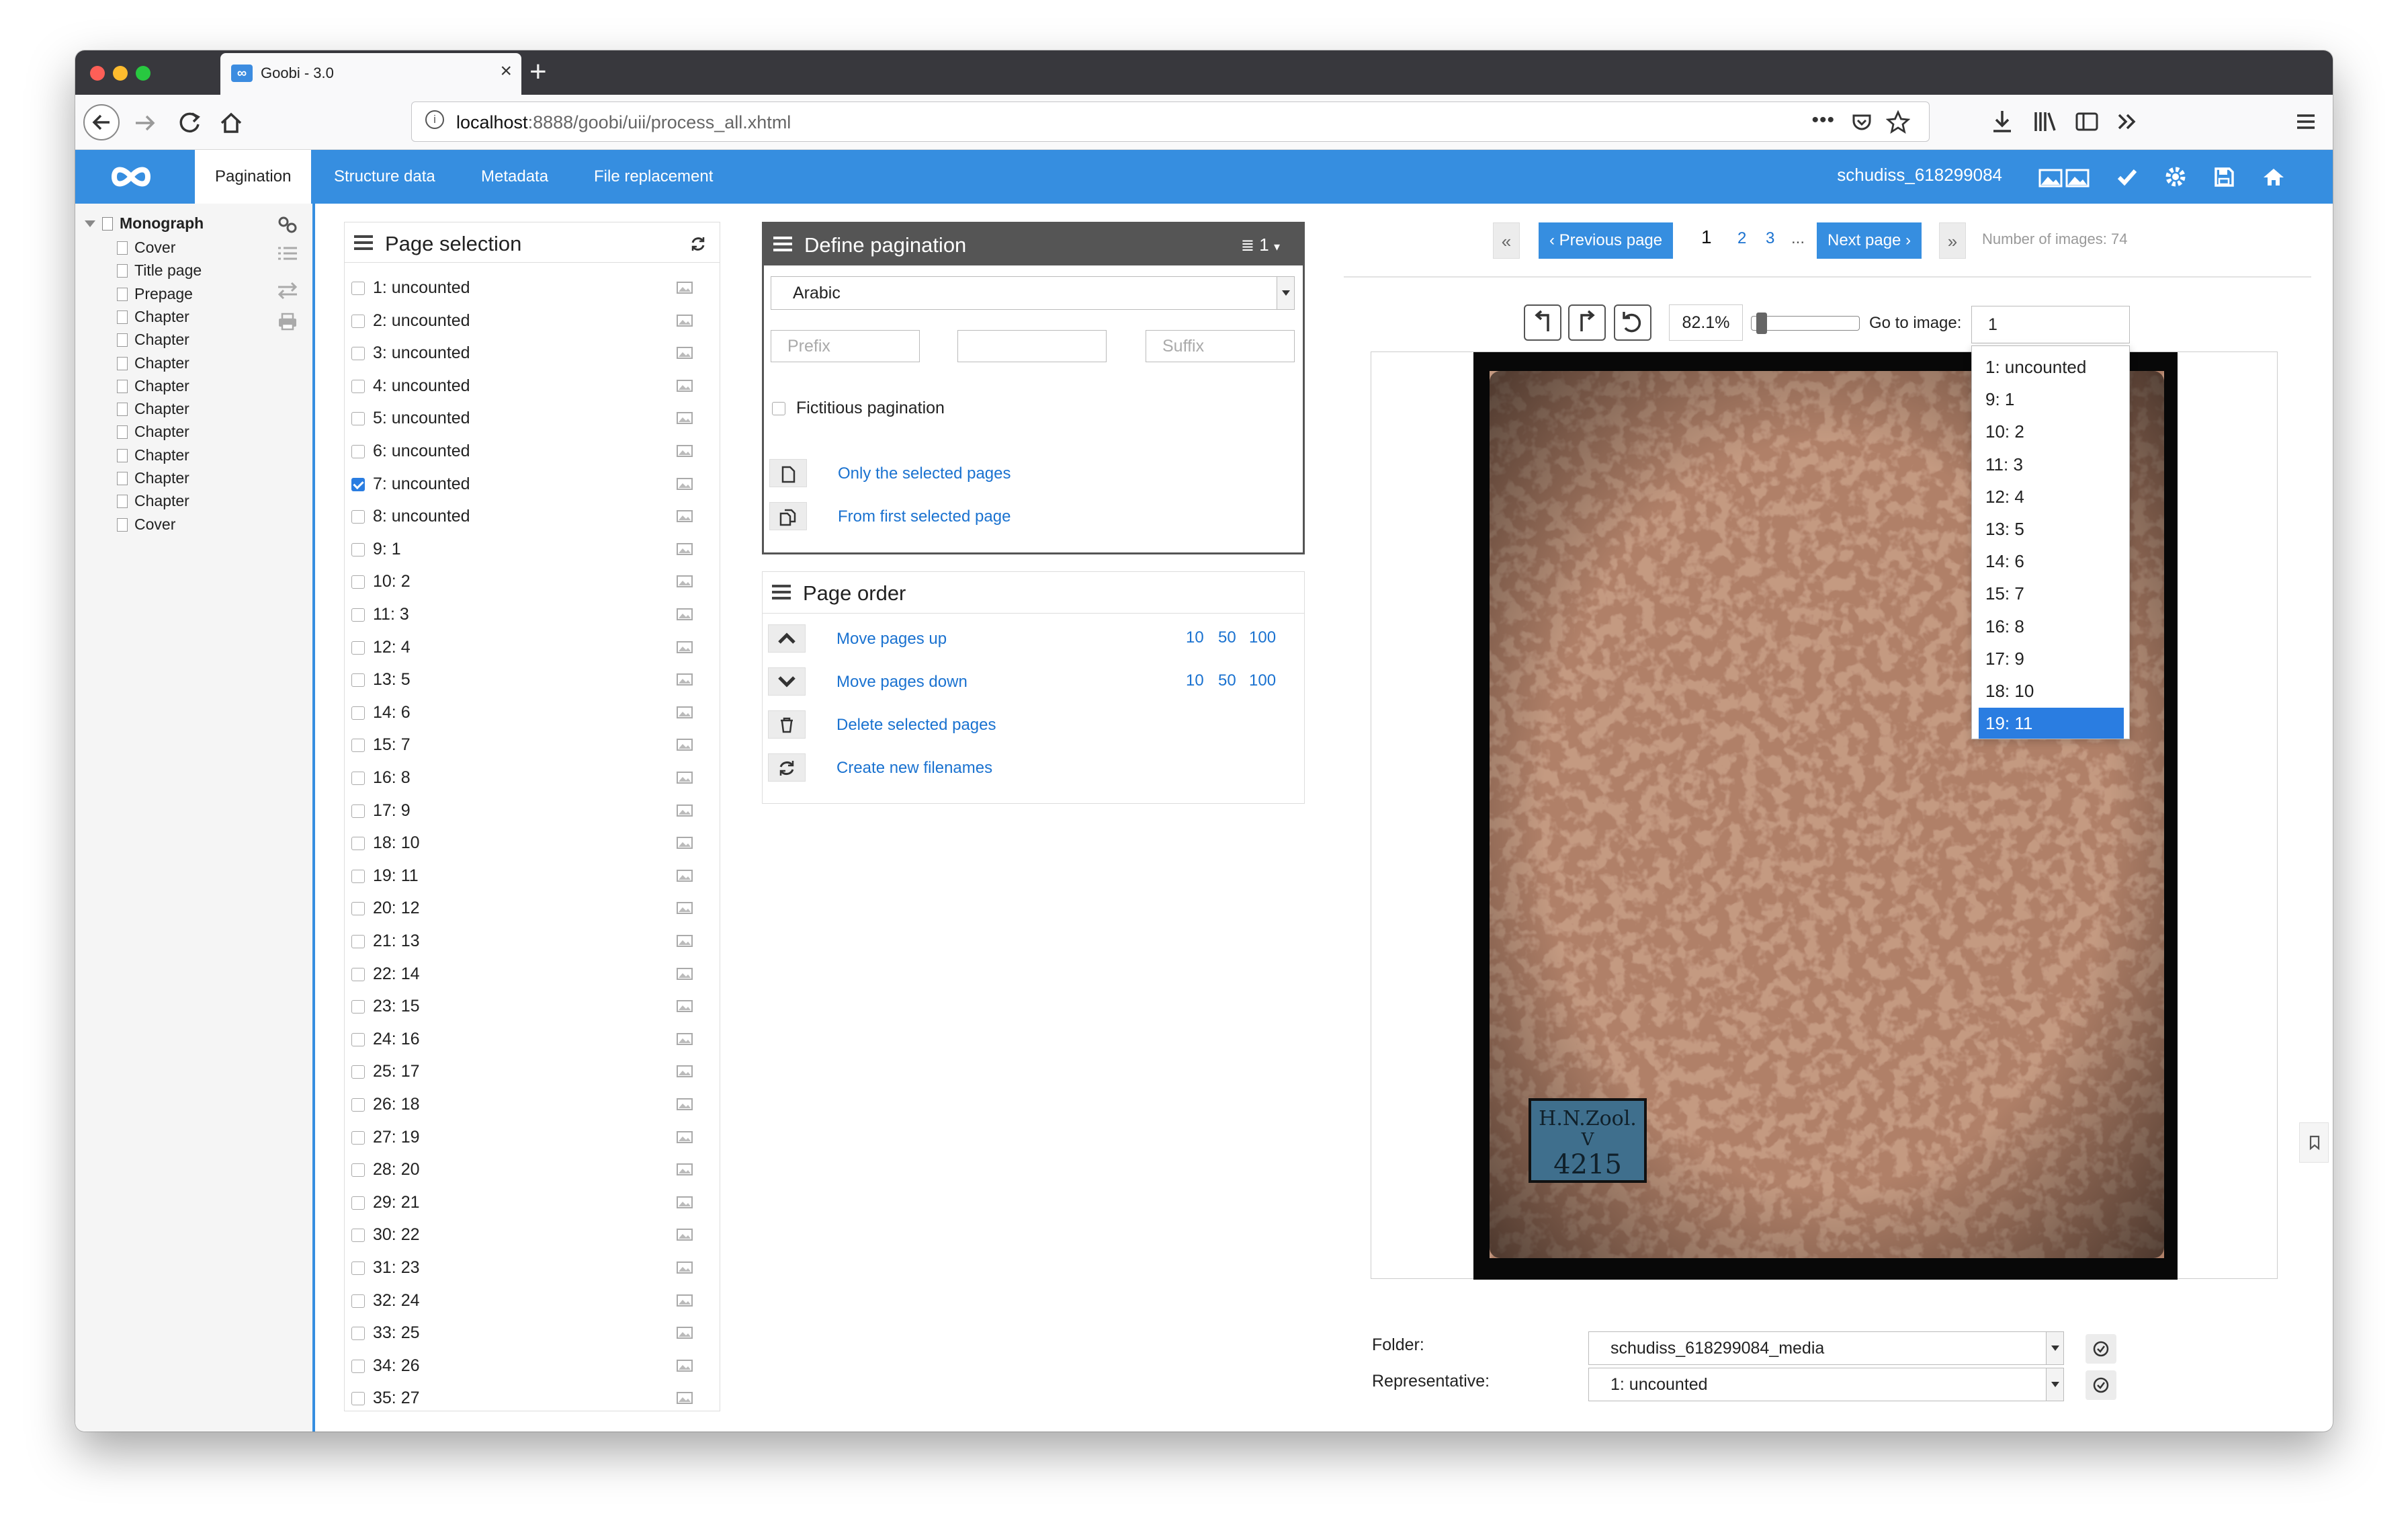  I want to click on goto-option: 13: 5, so click(2051, 528).